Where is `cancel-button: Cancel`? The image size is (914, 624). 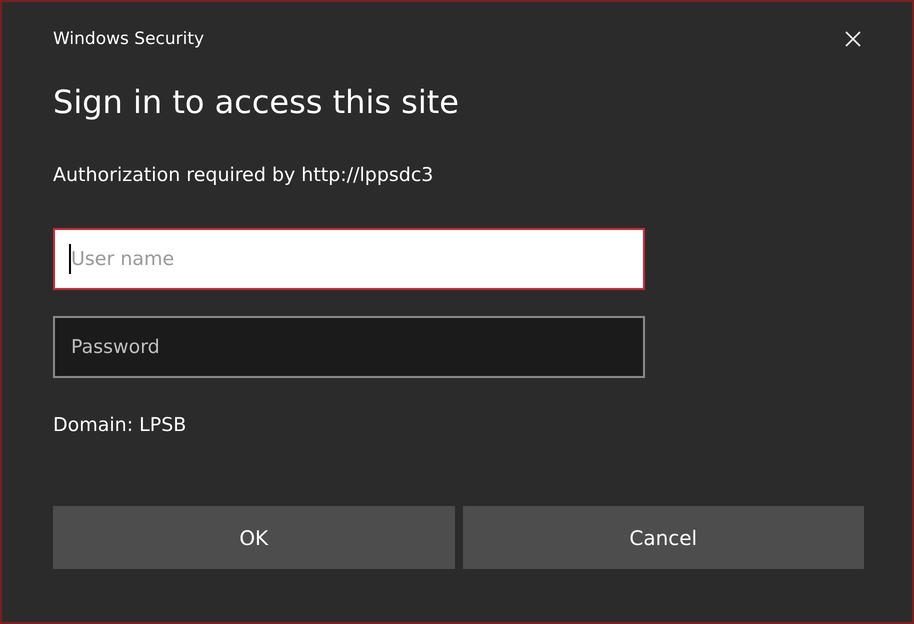 cancel-button: Cancel is located at coordinates (663, 537).